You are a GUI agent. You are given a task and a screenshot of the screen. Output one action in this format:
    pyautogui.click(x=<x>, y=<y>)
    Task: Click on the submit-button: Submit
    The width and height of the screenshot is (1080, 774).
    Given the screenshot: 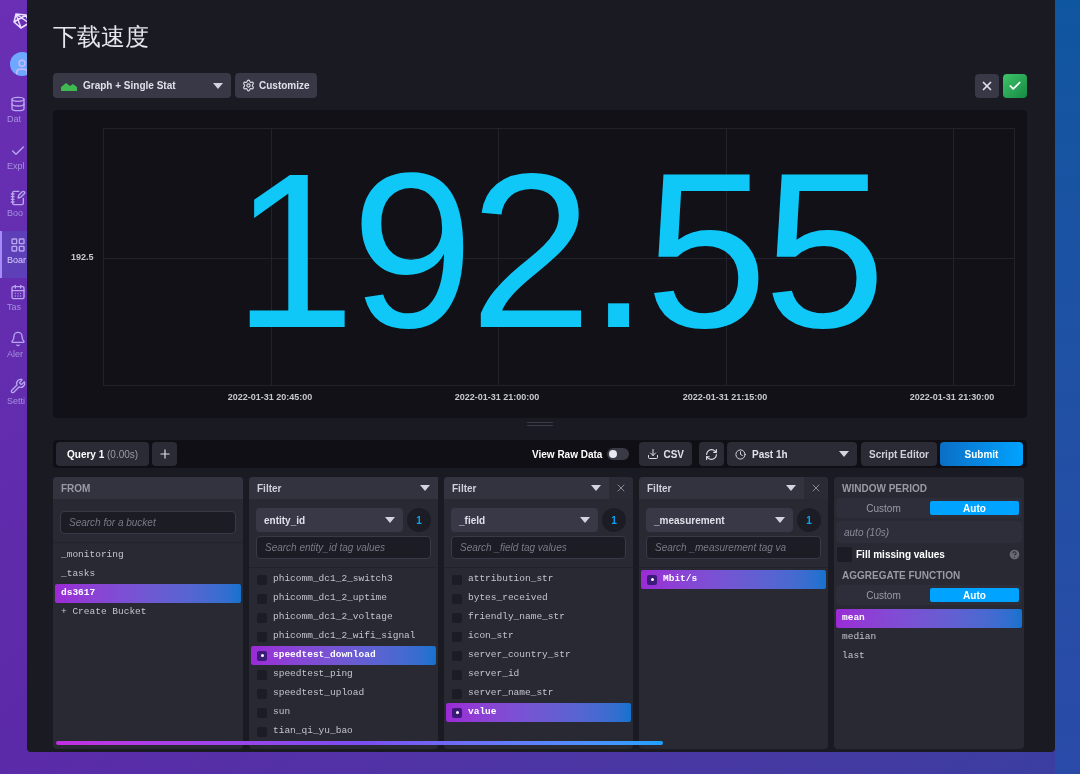 What is the action you would take?
    pyautogui.click(x=981, y=454)
    